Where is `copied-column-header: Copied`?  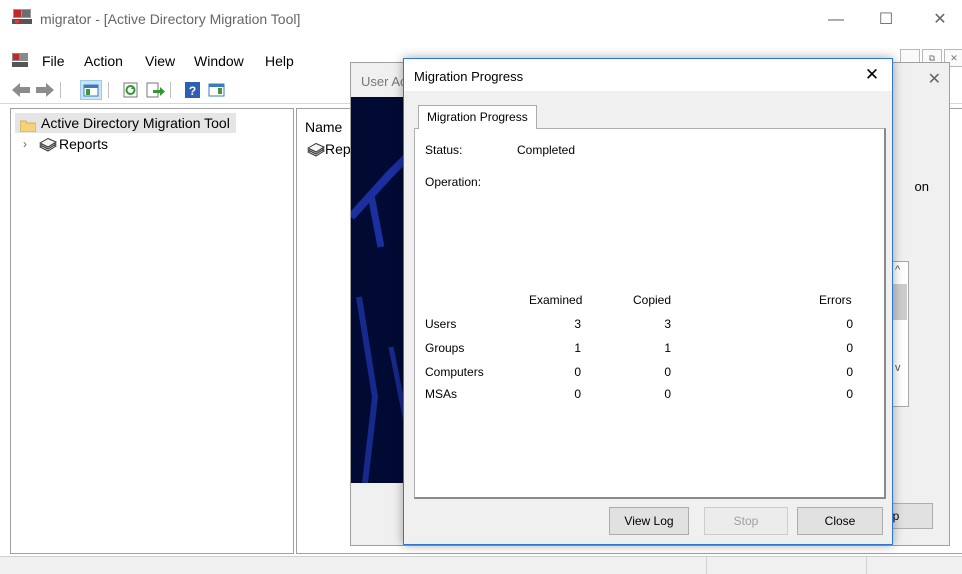
copied-column-header: Copied is located at coordinates (652, 300).